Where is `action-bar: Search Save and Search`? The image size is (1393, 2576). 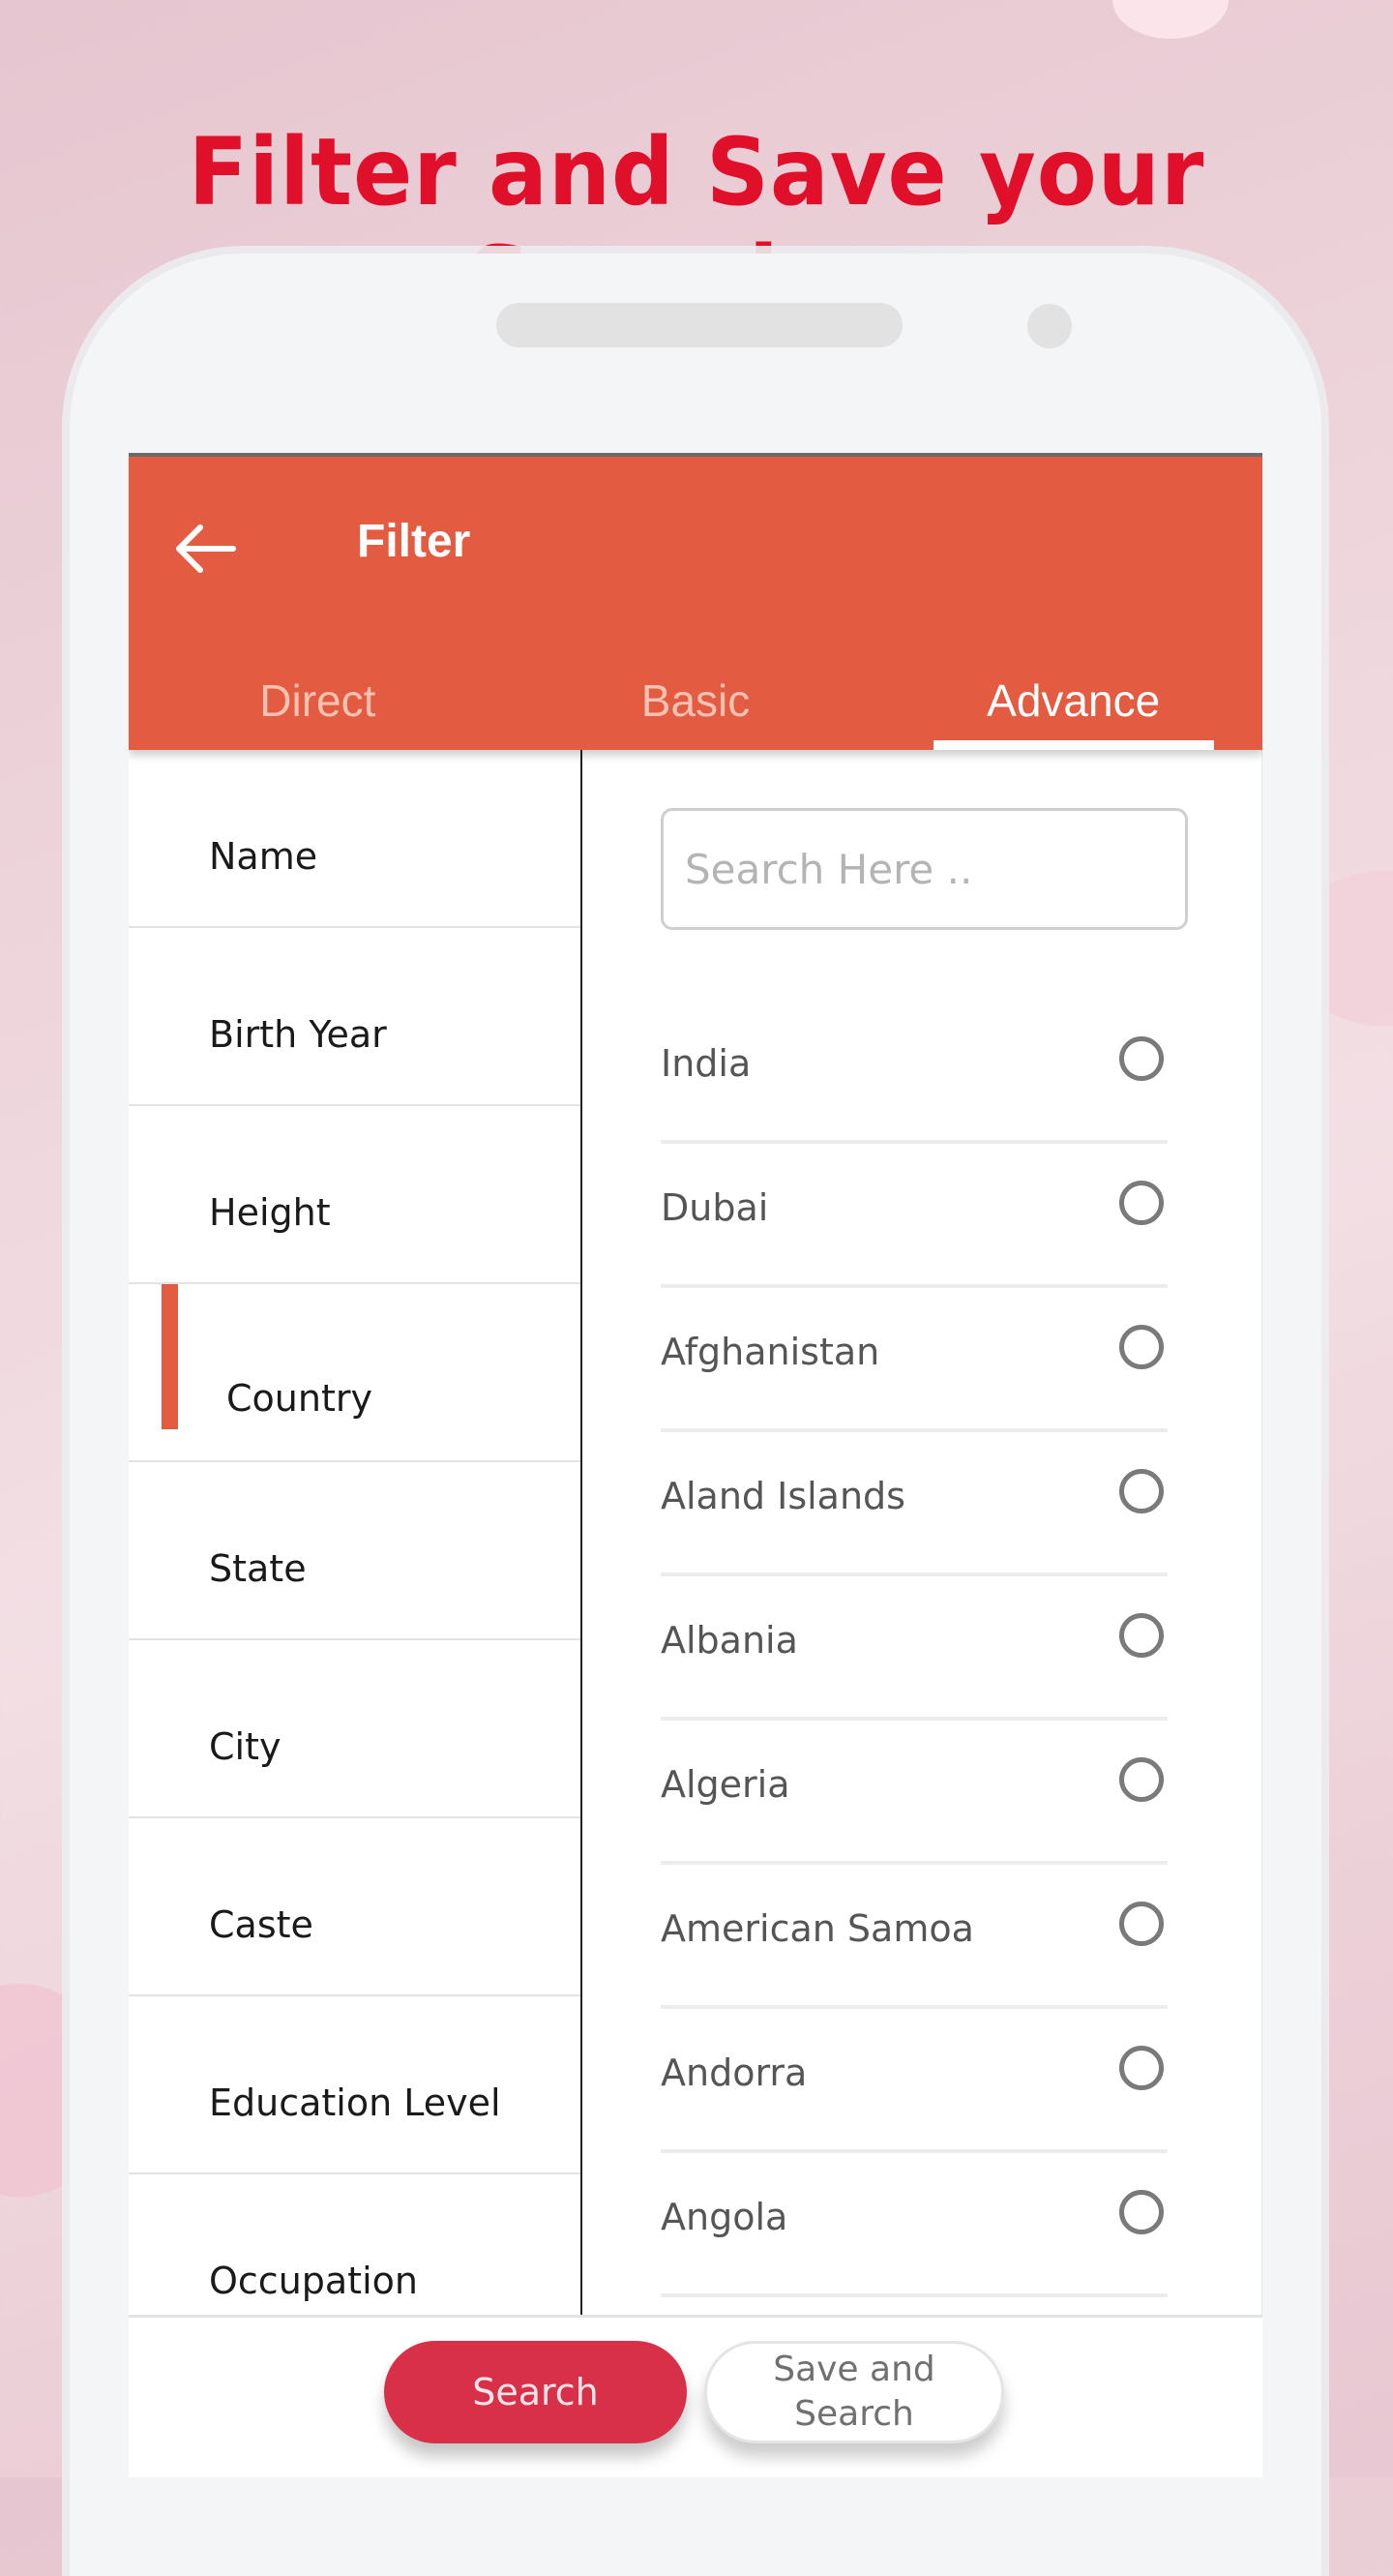 action-bar: Search Save and Search is located at coordinates (695, 2396).